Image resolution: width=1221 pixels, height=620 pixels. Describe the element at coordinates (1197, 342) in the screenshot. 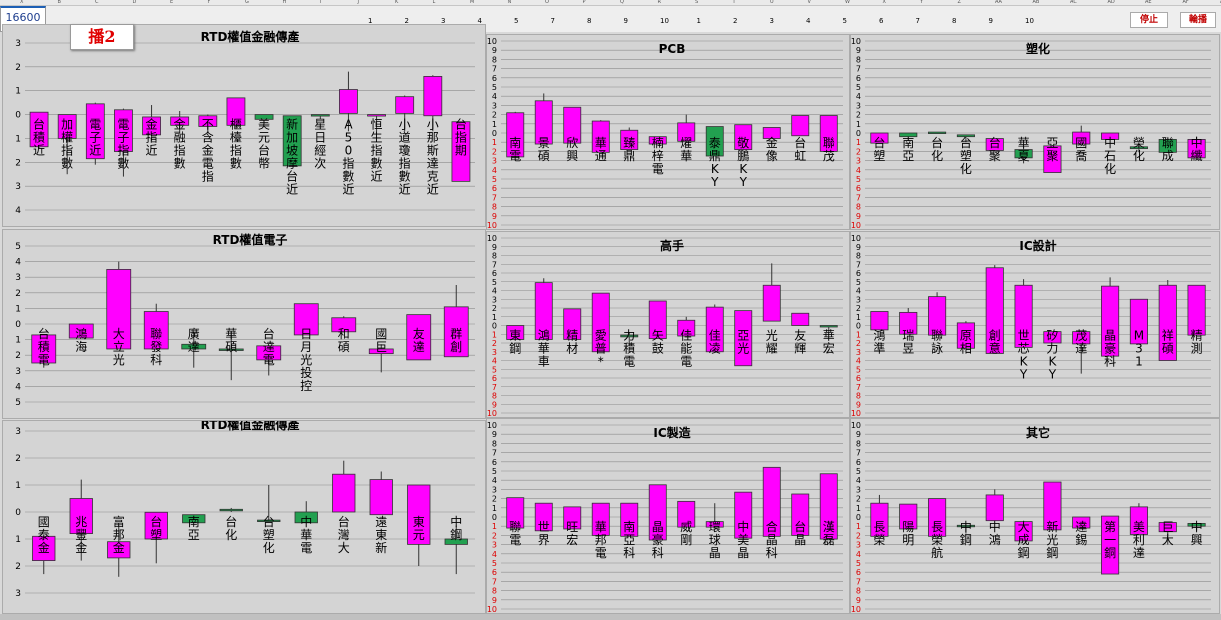

I see `stock-label: 精測` at that location.